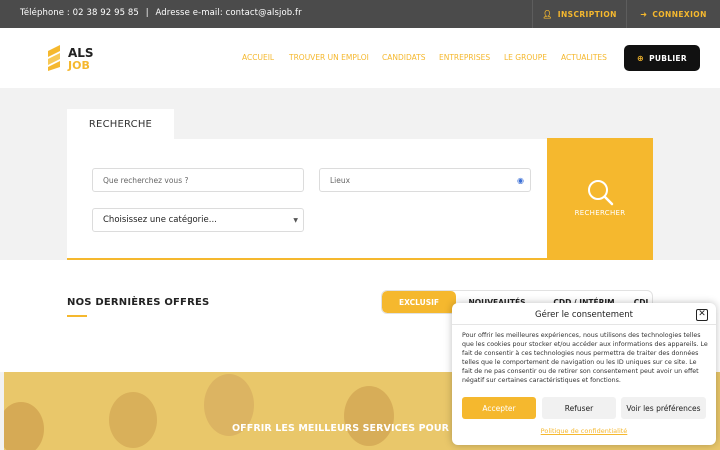 The width and height of the screenshot is (720, 450). What do you see at coordinates (258, 57) in the screenshot?
I see `nav-accueil: ACCUEIL` at bounding box center [258, 57].